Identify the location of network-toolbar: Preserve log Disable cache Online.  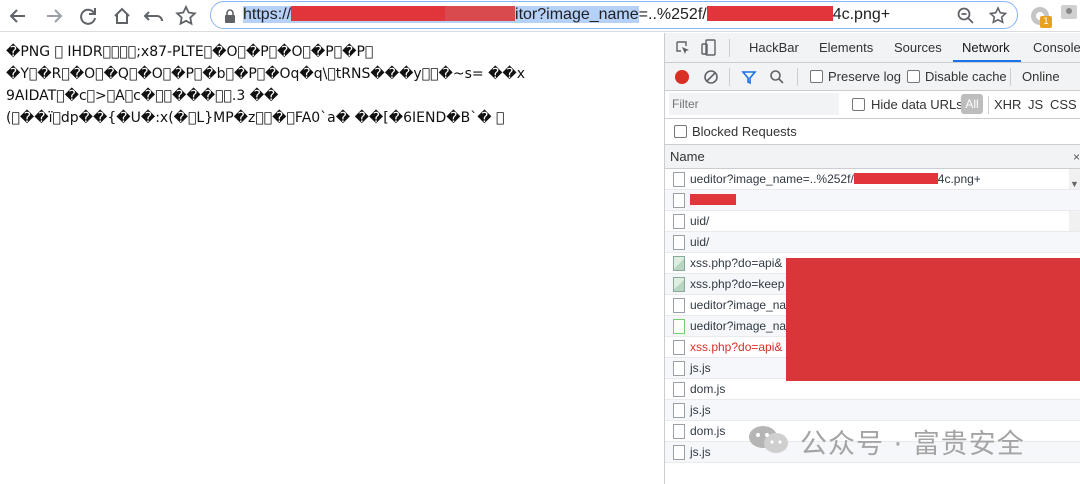
(872, 77).